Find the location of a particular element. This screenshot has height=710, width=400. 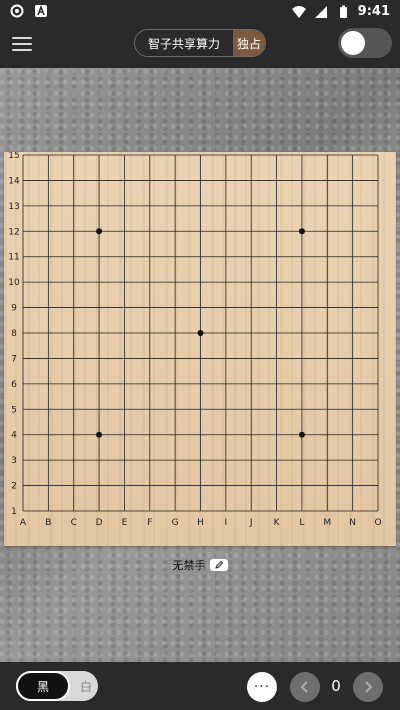

col-label: F is located at coordinates (149, 523).